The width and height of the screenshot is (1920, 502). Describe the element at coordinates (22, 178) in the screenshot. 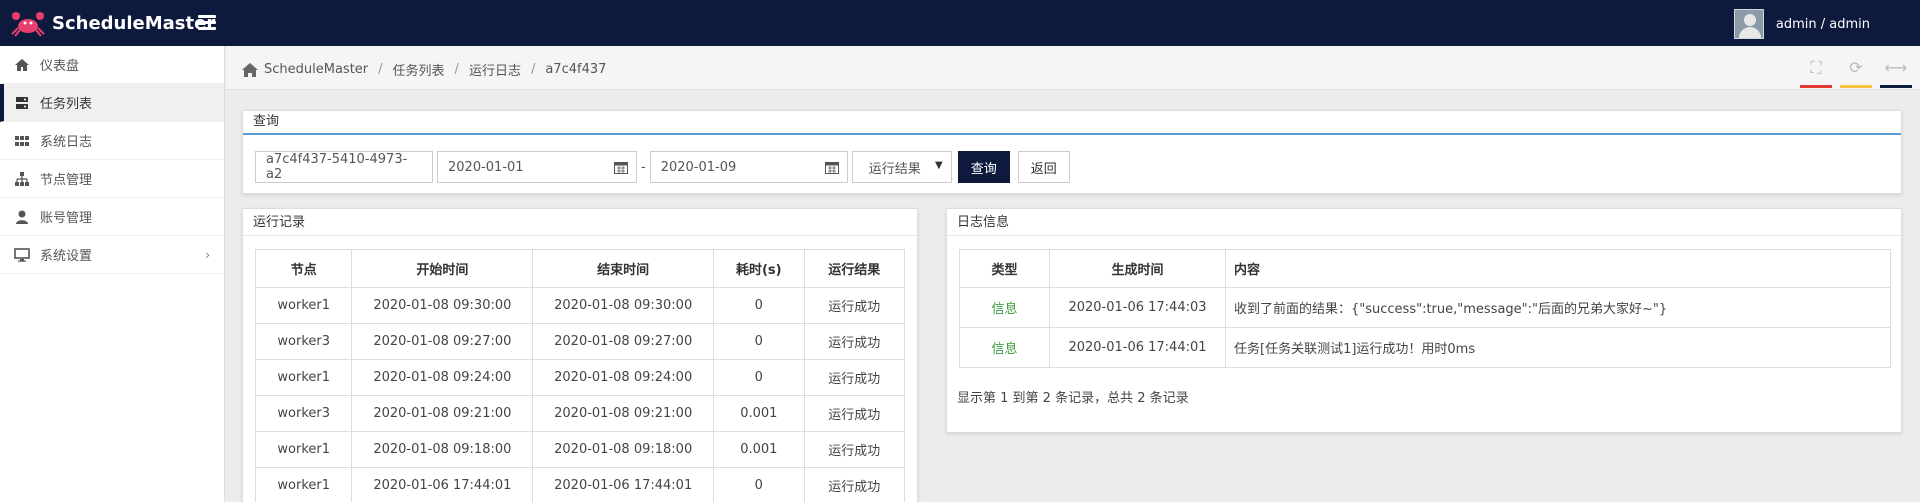

I see `sitemap-icon` at that location.